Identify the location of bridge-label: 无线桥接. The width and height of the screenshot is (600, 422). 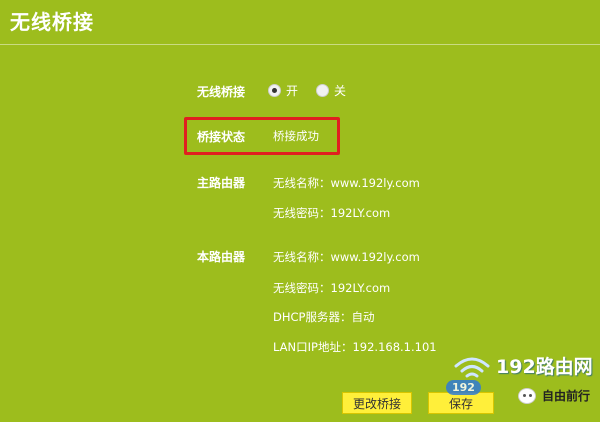
(221, 92).